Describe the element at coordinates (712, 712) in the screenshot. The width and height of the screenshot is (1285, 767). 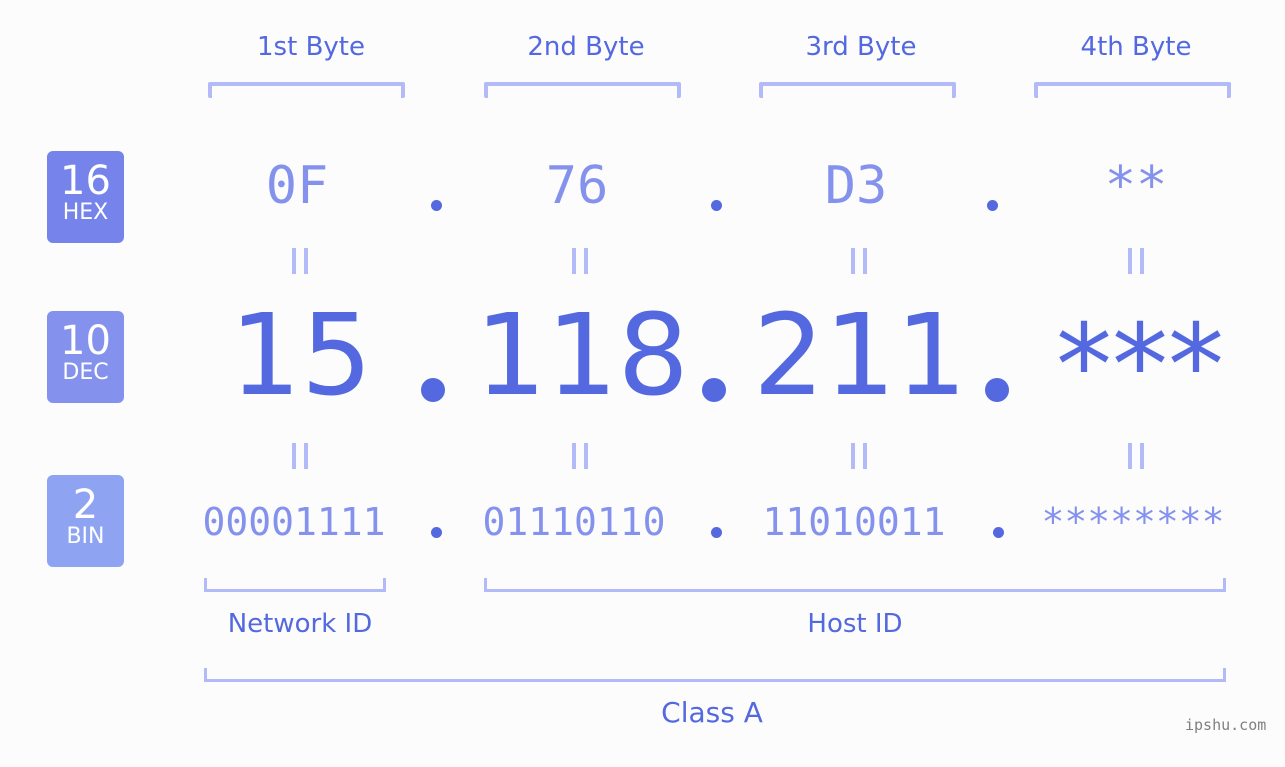
I see `class-label: Class A` at that location.